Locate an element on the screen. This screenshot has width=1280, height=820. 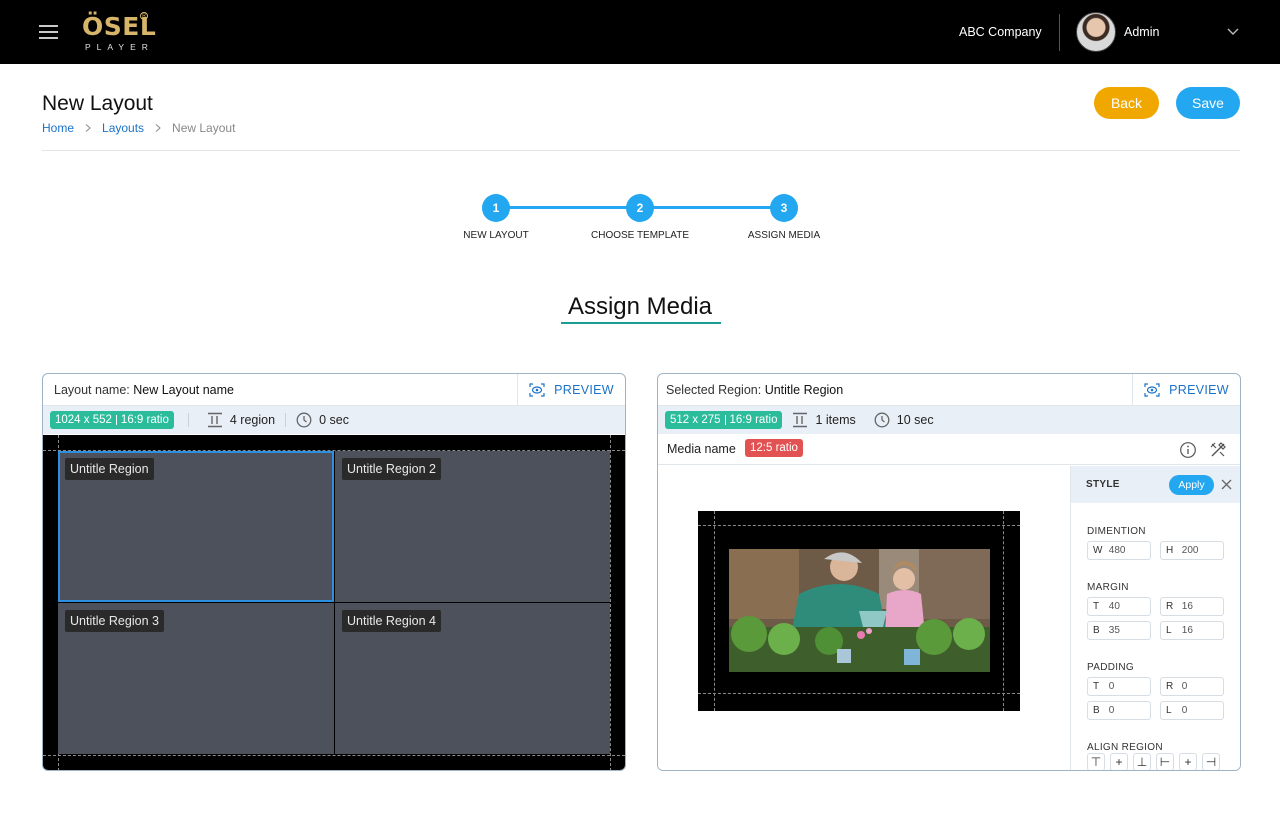
style-header: STYLE Apply is located at coordinates (1155, 484).